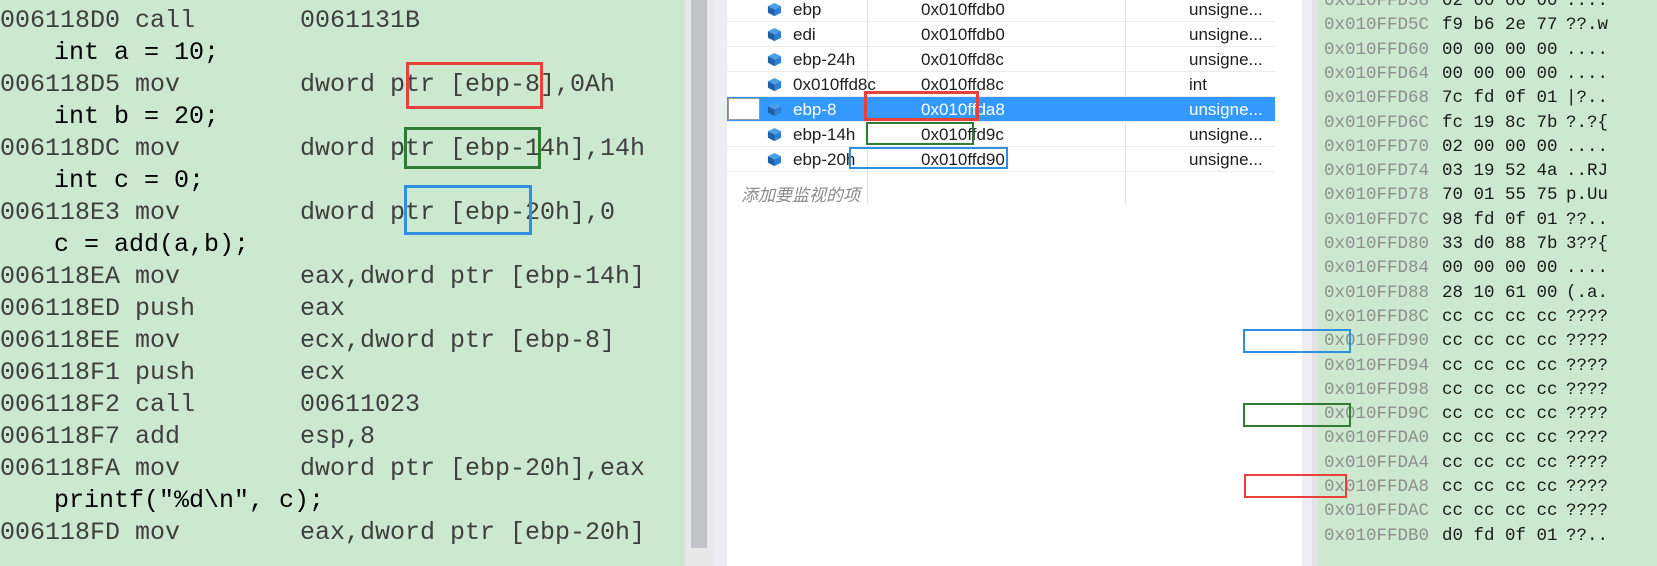 Image resolution: width=1657 pixels, height=566 pixels. I want to click on memory-row: 0x010FFD74 03 19 52 4a ..RJ, so click(1487, 171).